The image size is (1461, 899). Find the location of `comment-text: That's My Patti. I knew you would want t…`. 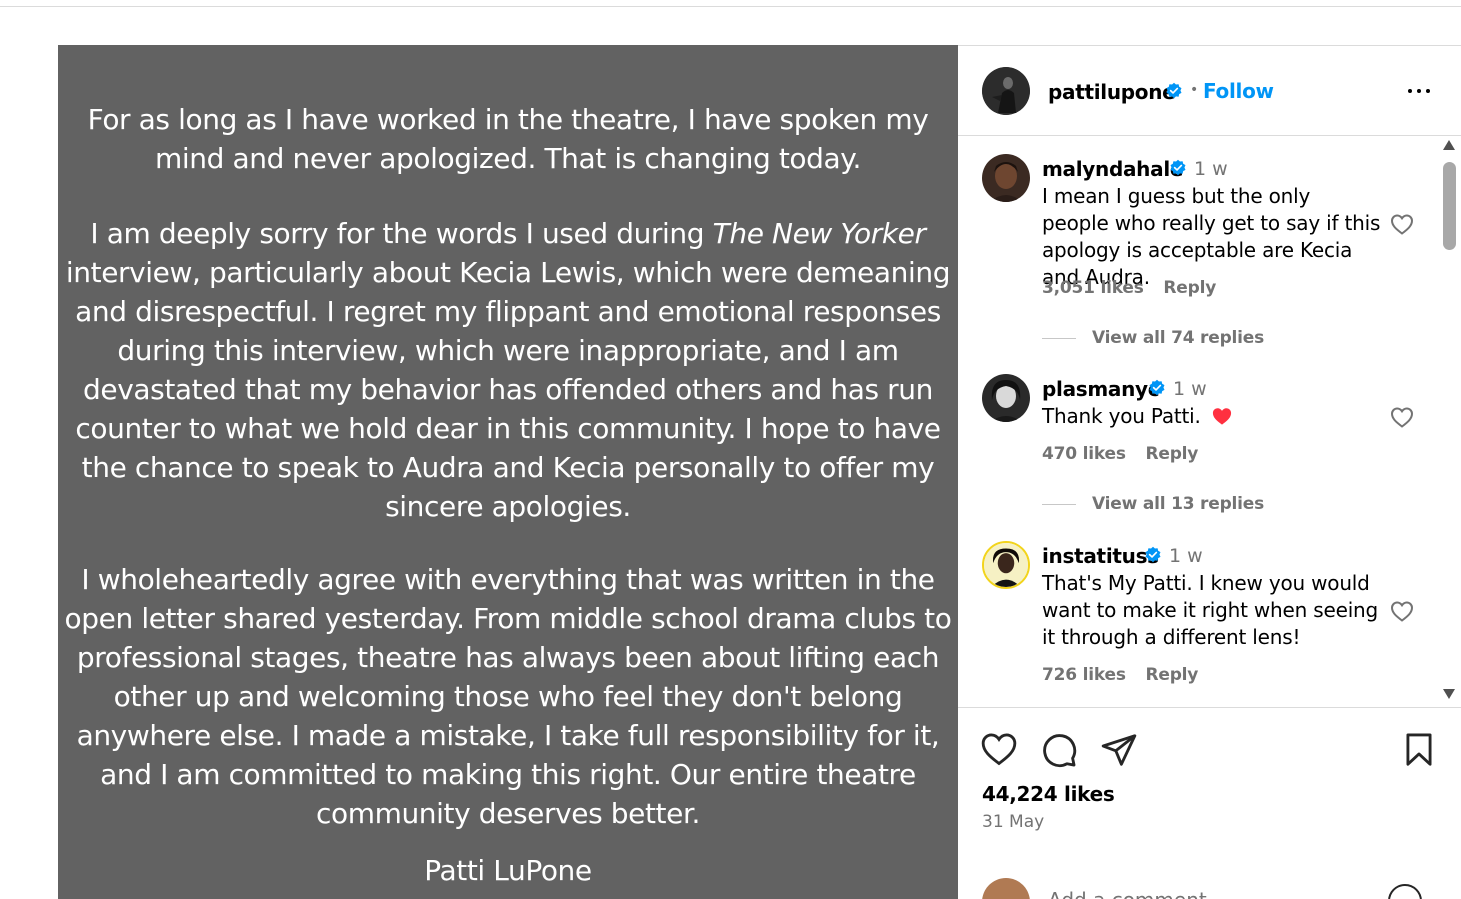

comment-text: That's My Patti. I knew you would want t… is located at coordinates (1210, 610).